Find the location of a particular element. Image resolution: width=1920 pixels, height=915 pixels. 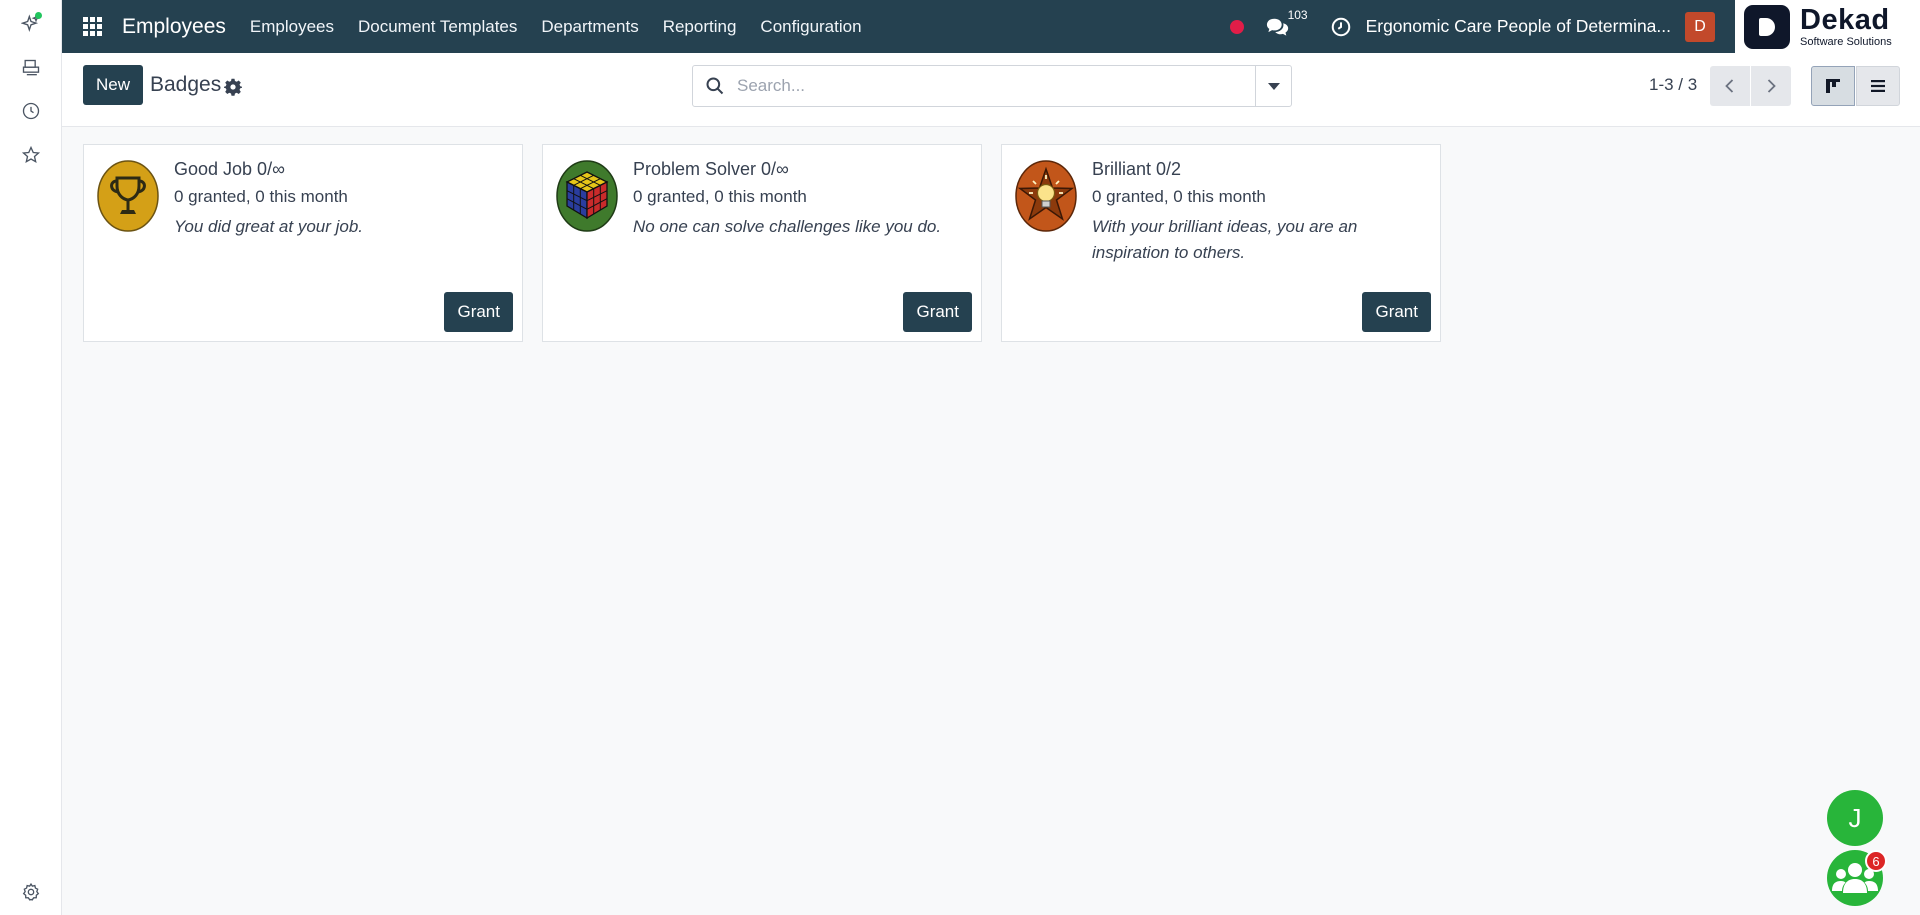

sparkle-icon is located at coordinates (31, 24).